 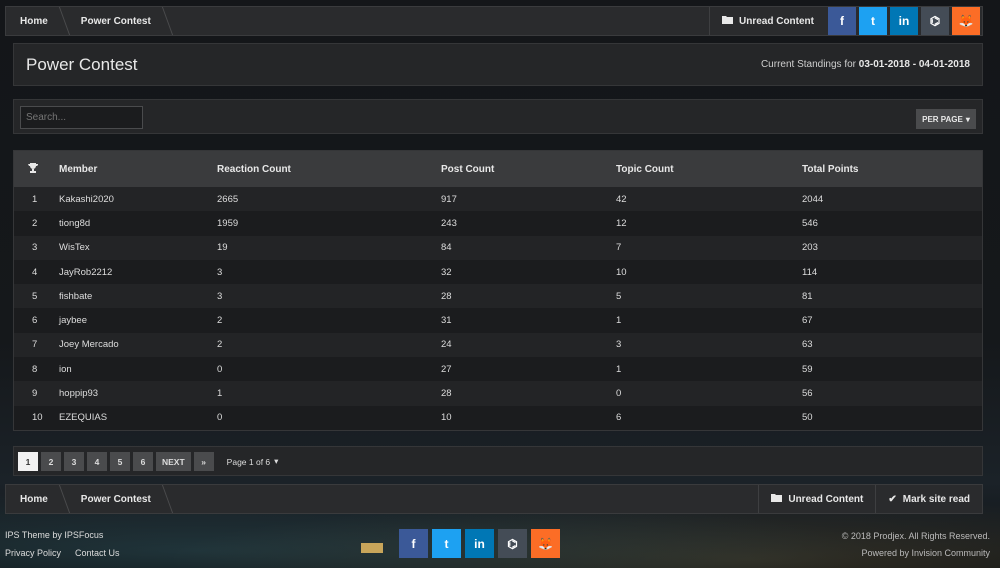 I want to click on table-row: 8 ion 0 27 1 59, so click(x=498, y=369).